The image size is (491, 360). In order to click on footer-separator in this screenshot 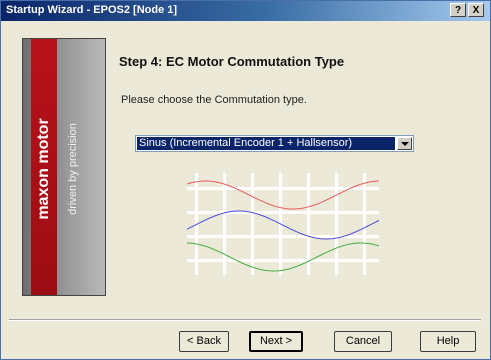, I will do `click(245, 320)`.